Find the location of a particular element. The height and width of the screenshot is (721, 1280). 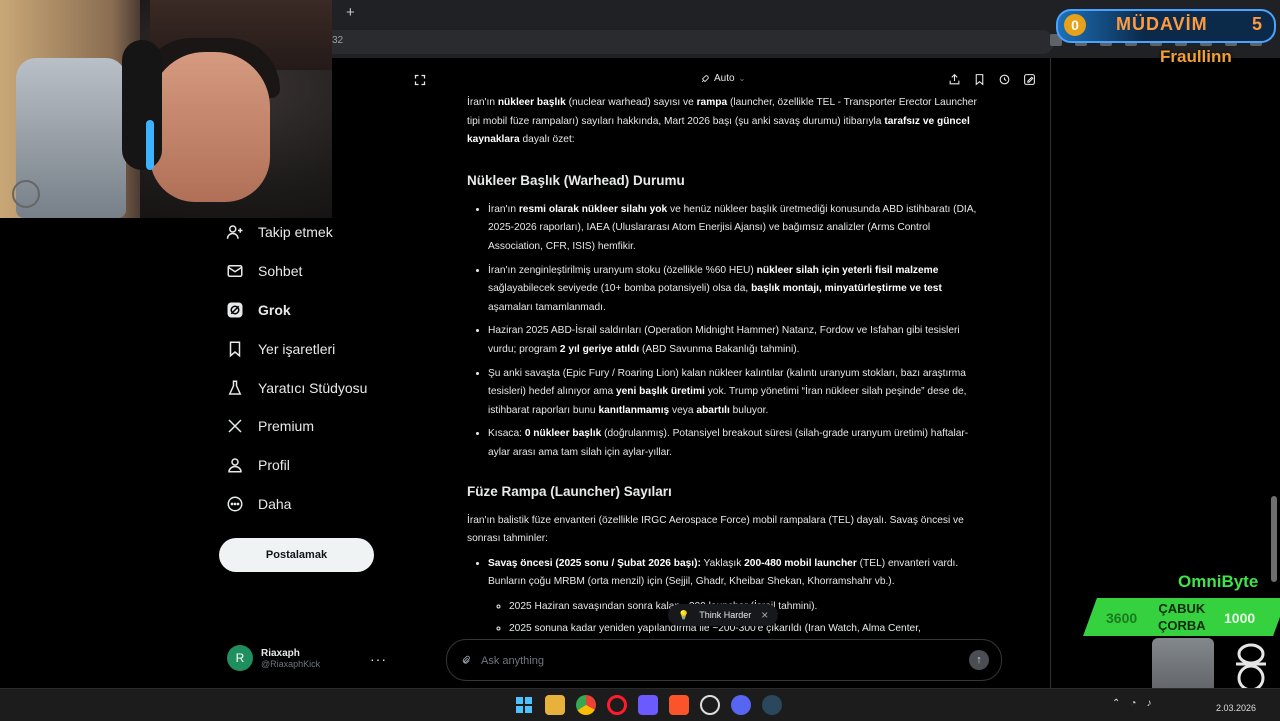

chrome-icon is located at coordinates (586, 705).